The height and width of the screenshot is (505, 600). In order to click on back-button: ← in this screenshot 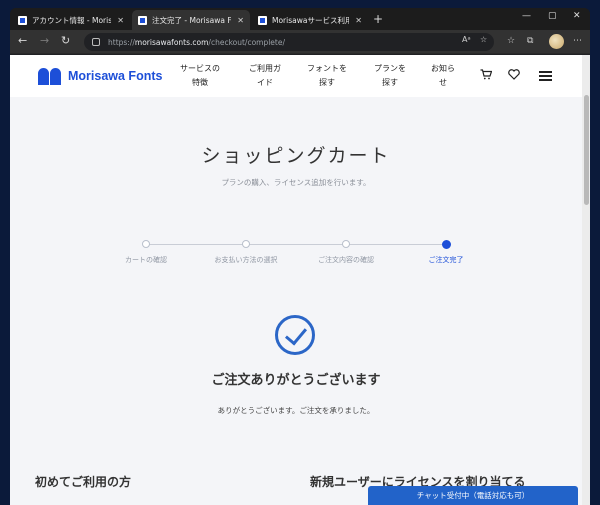, I will do `click(22, 40)`.